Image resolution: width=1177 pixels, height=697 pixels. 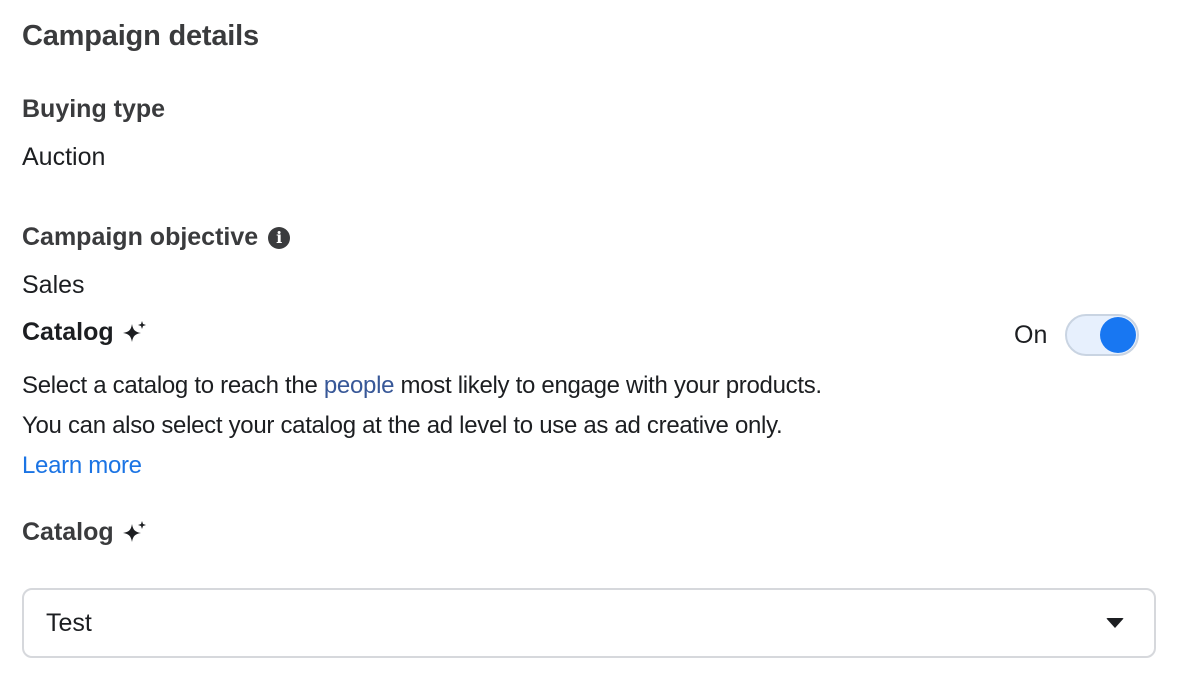 What do you see at coordinates (64, 157) in the screenshot?
I see `buying-type-value: Auction` at bounding box center [64, 157].